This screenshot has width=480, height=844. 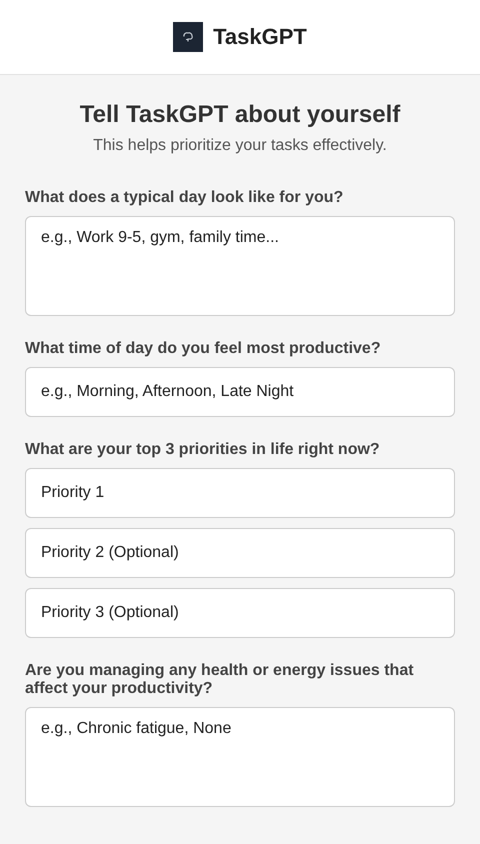 What do you see at coordinates (240, 757) in the screenshot?
I see `input-field: e.g., Chronic fatigue, None` at bounding box center [240, 757].